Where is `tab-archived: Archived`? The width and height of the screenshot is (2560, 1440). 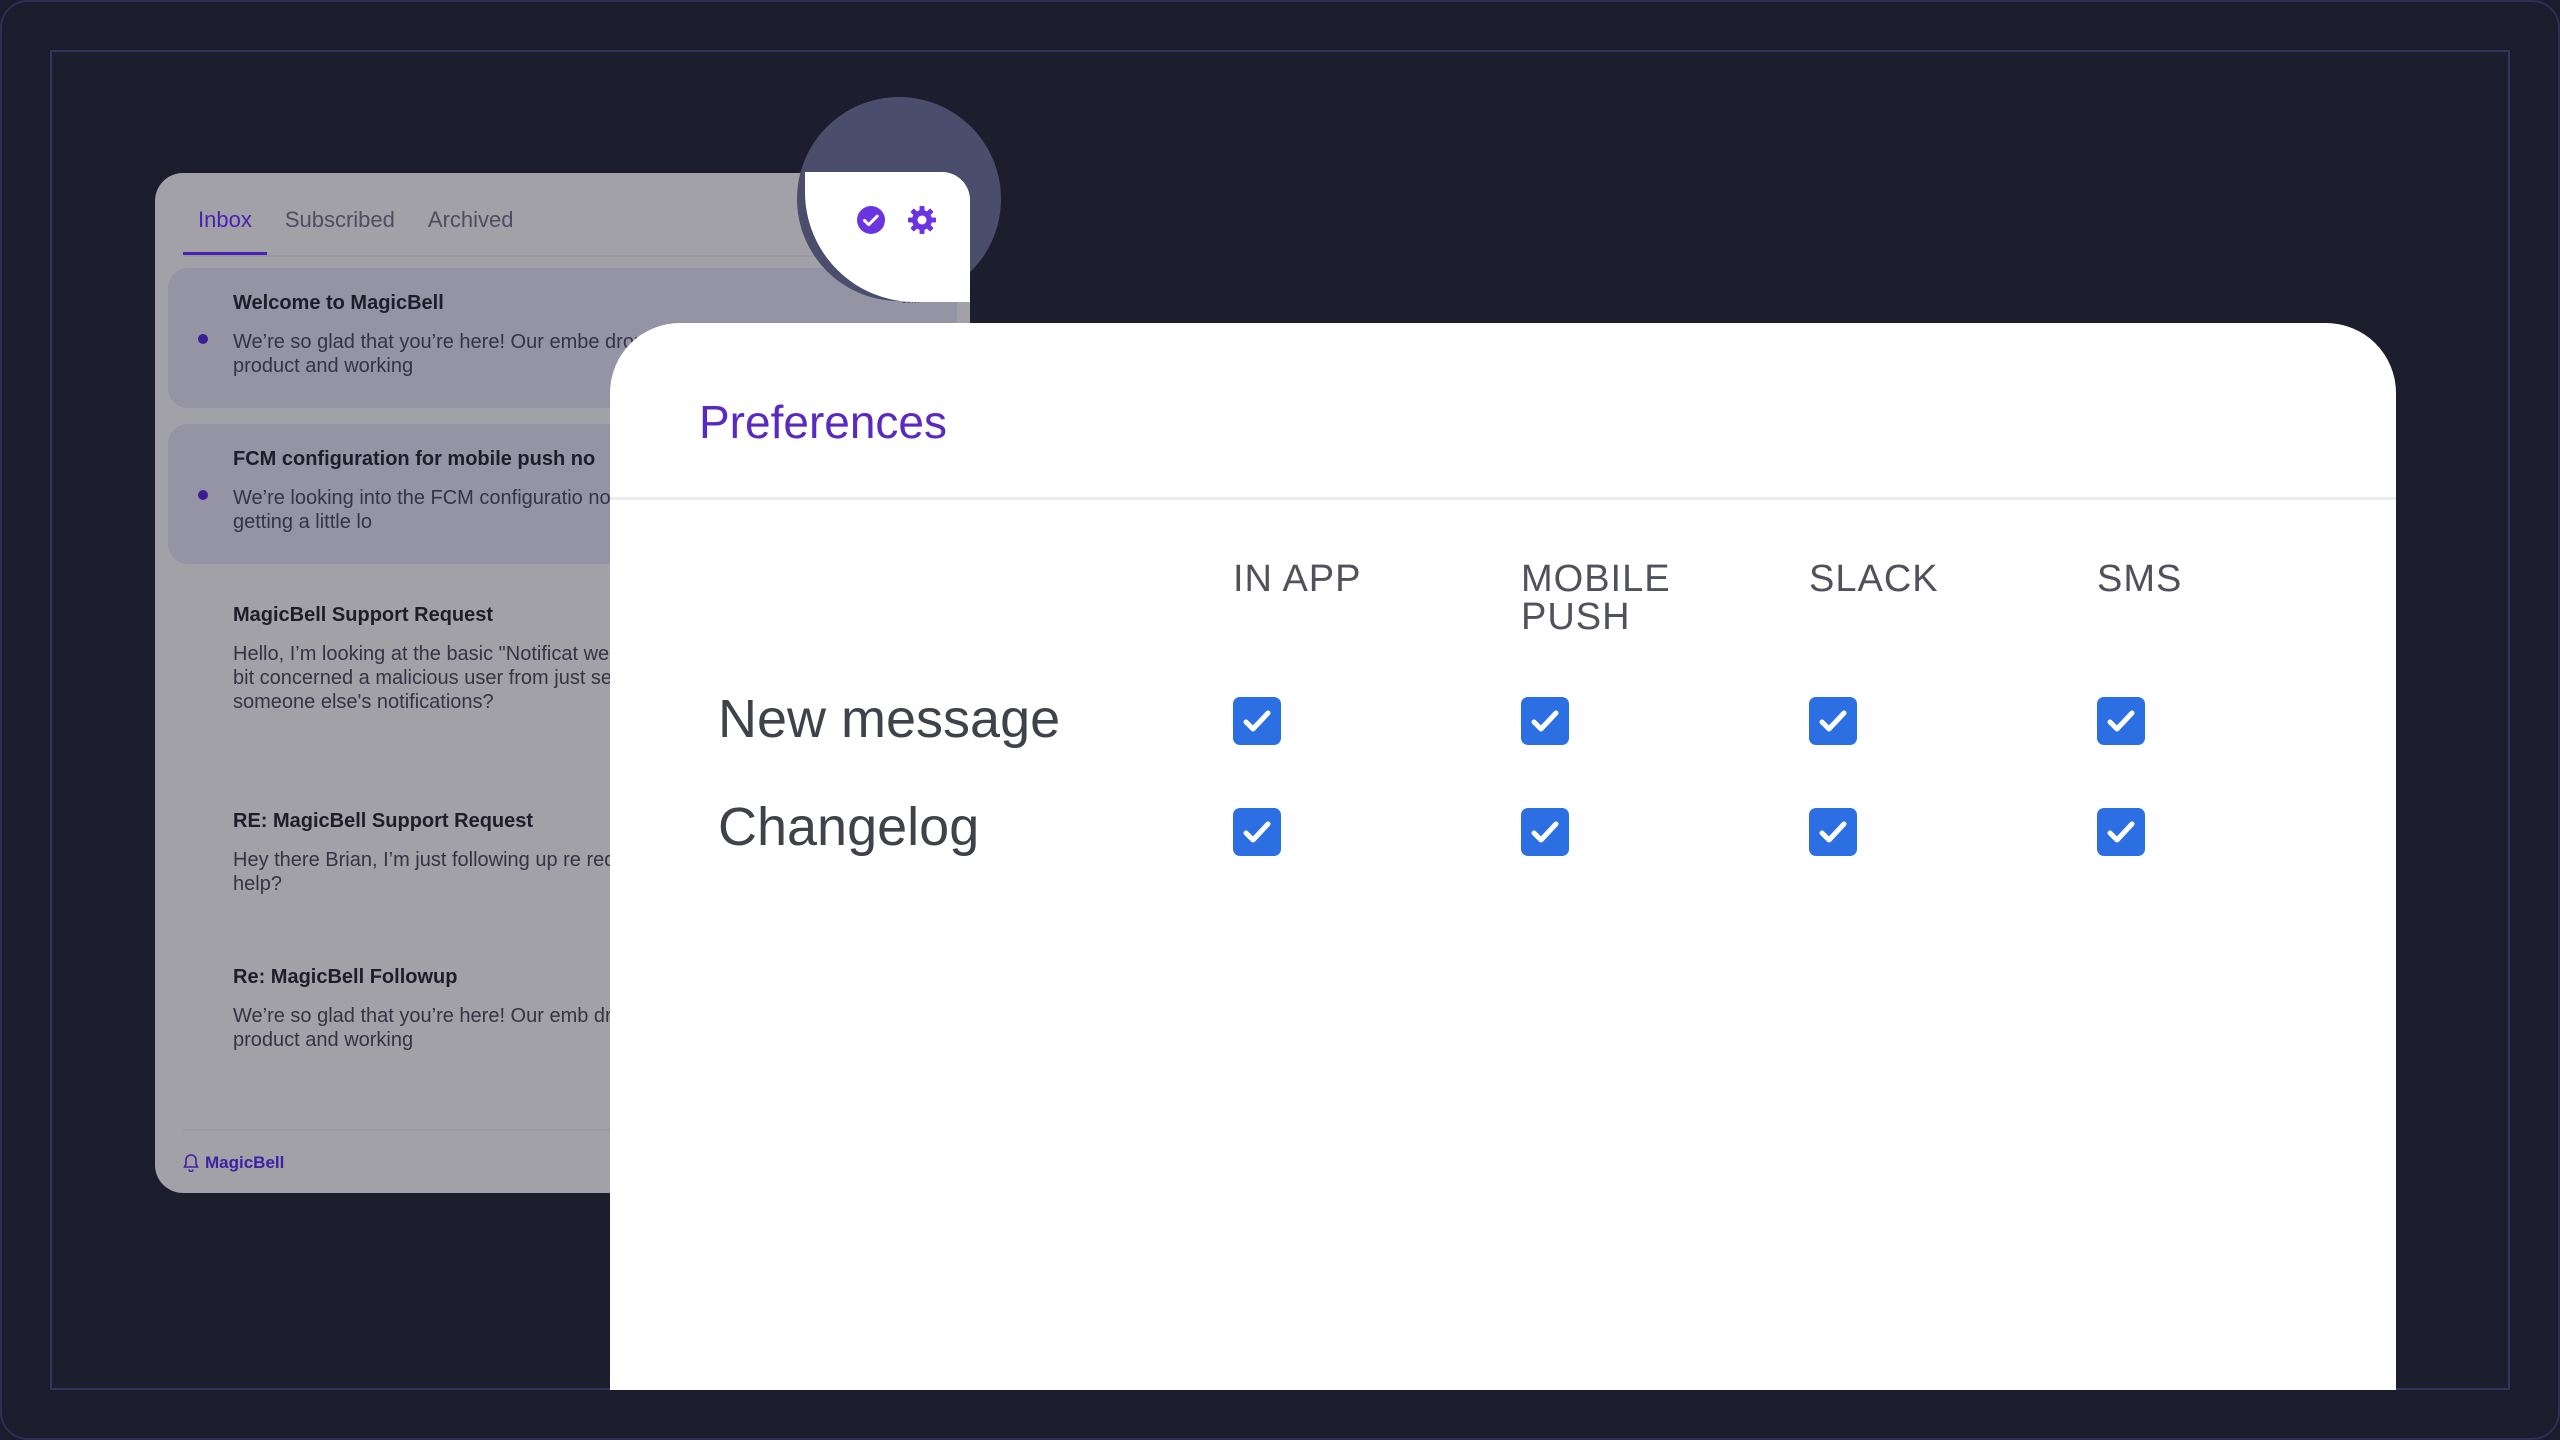
tab-archived: Archived is located at coordinates (471, 214).